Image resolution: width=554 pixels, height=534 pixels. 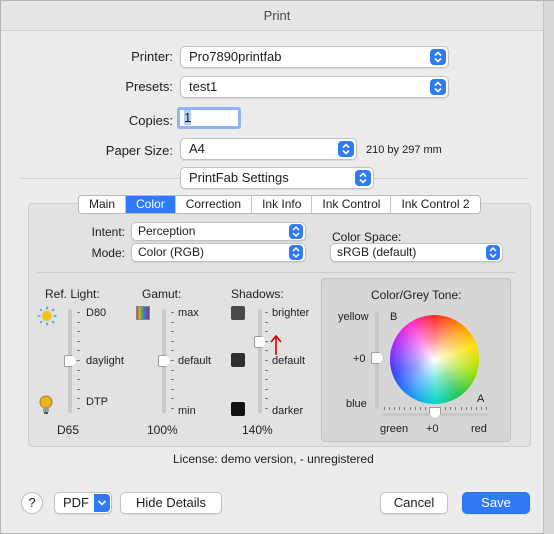 What do you see at coordinates (235, 56) in the screenshot?
I see `printer-value: Pro7890printfab` at bounding box center [235, 56].